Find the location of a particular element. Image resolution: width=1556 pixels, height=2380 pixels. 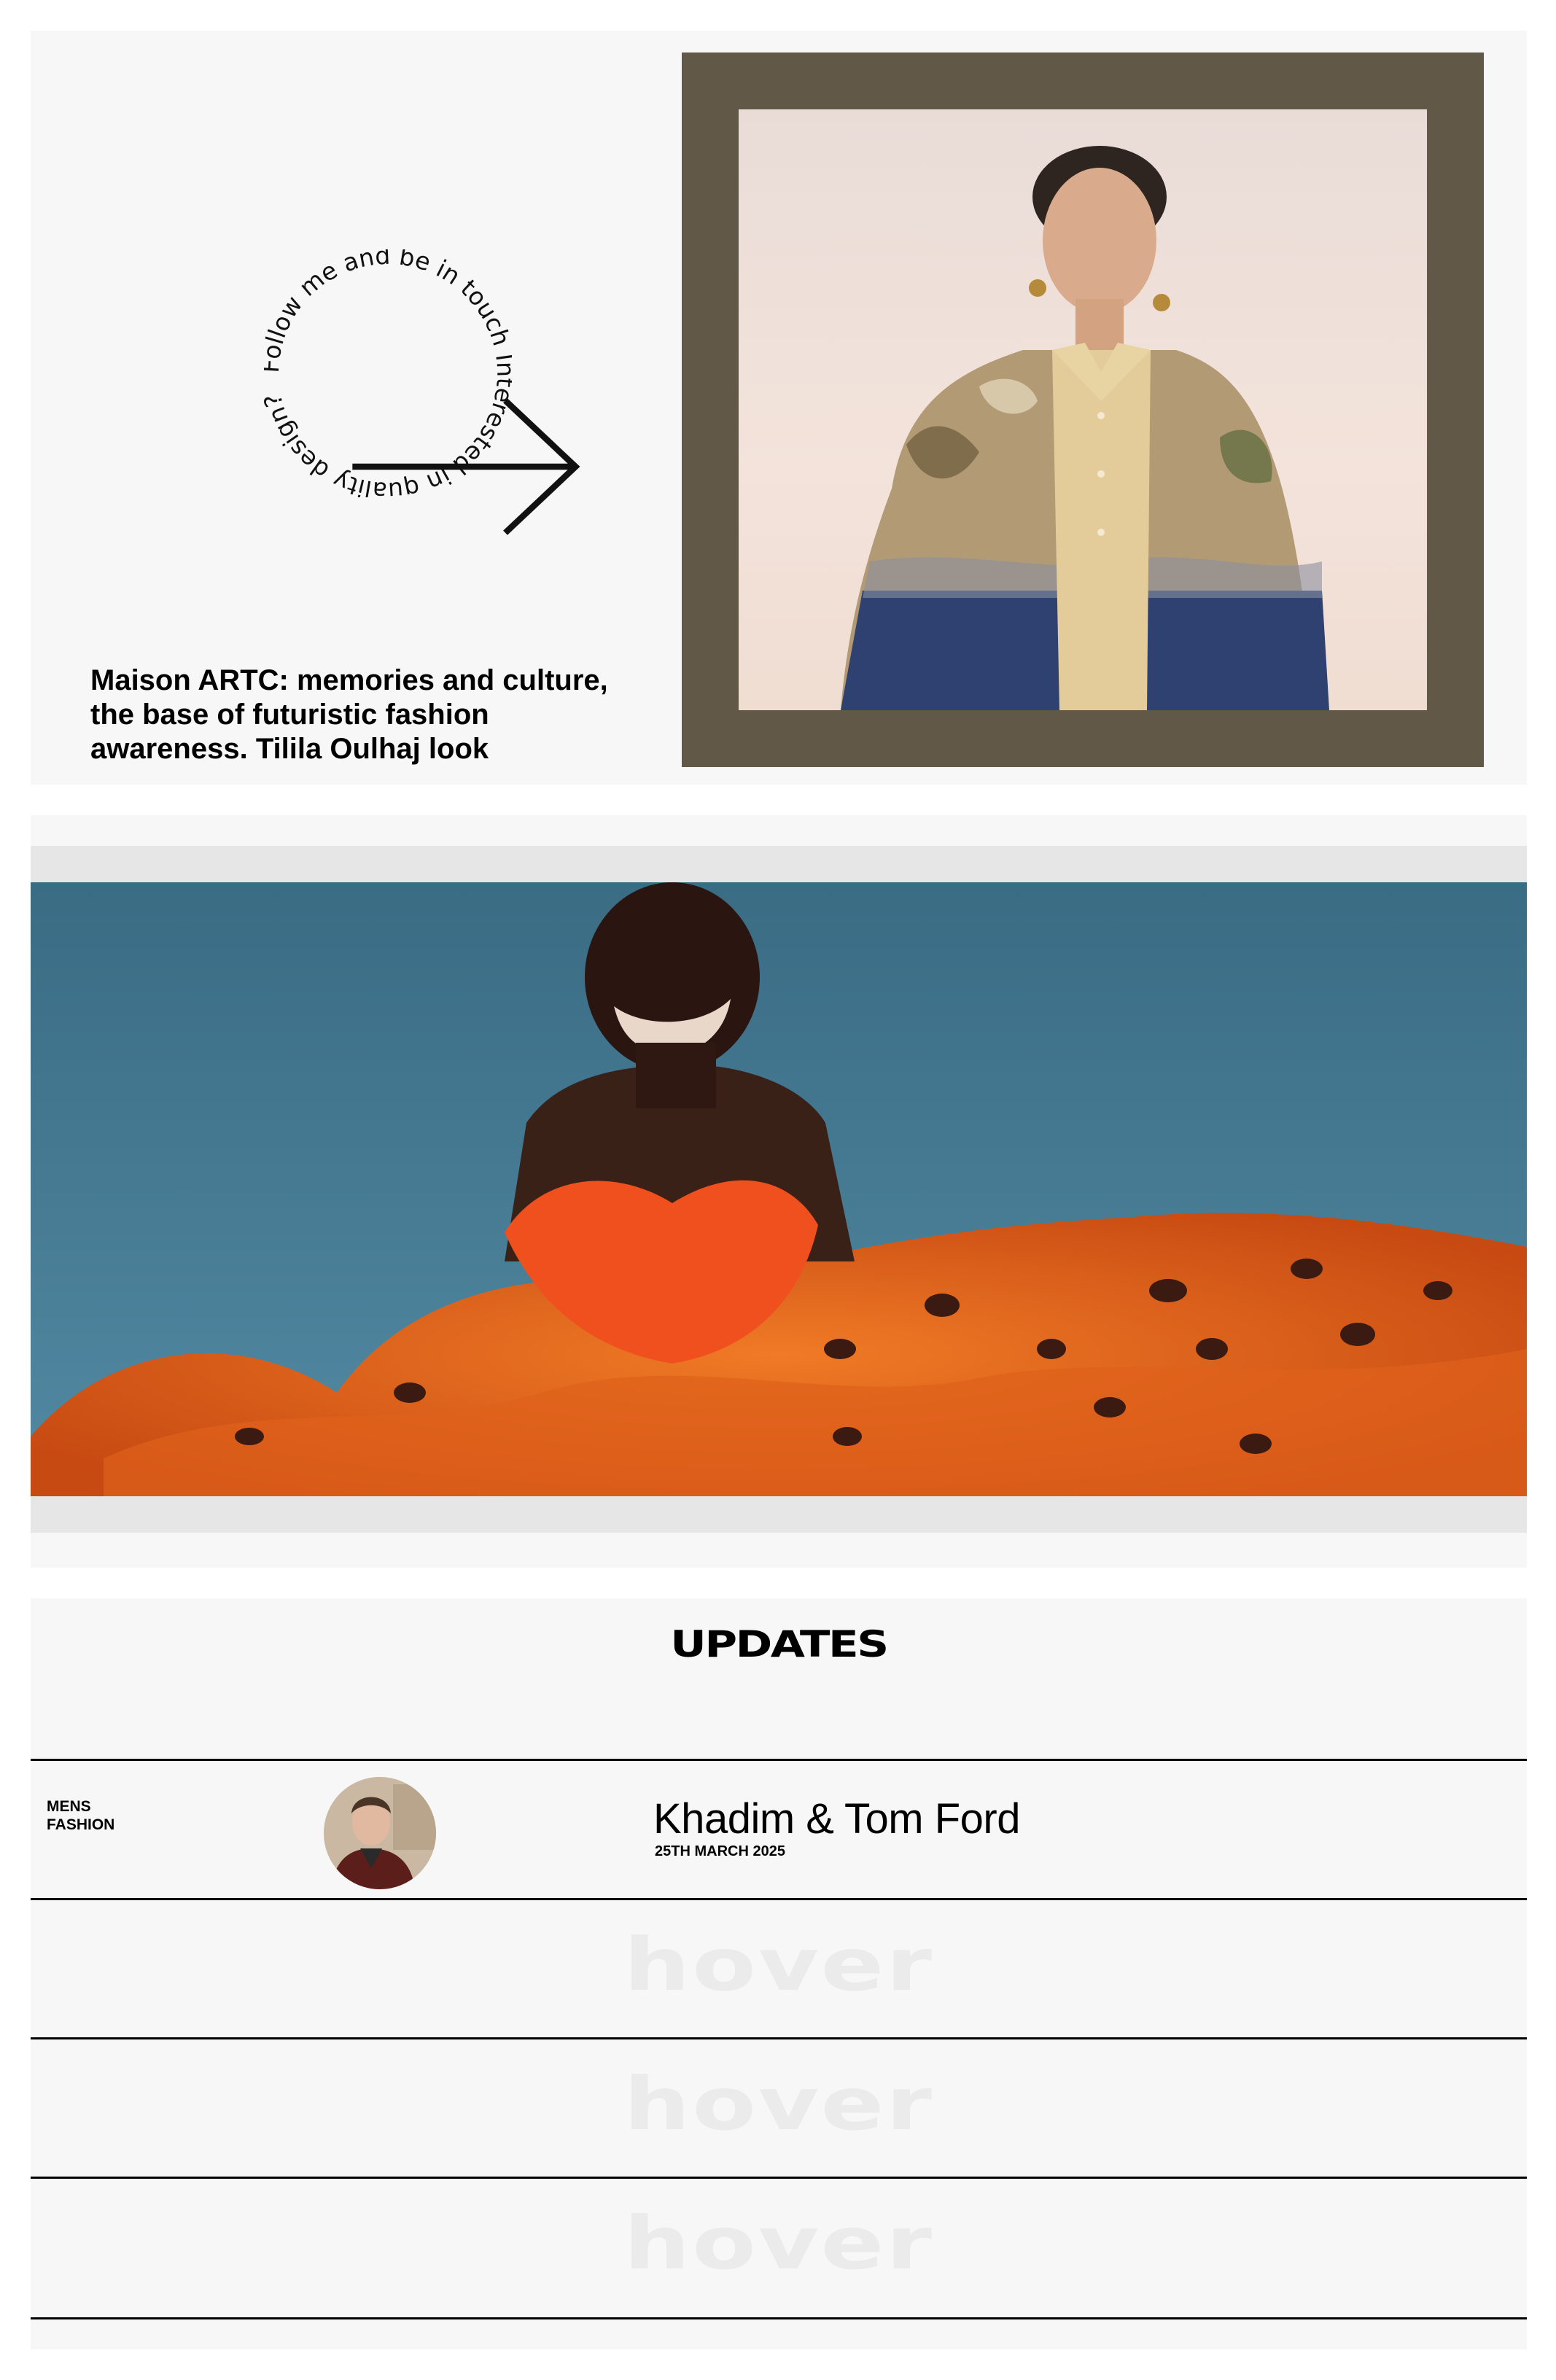

model-photo is located at coordinates (1083, 409).